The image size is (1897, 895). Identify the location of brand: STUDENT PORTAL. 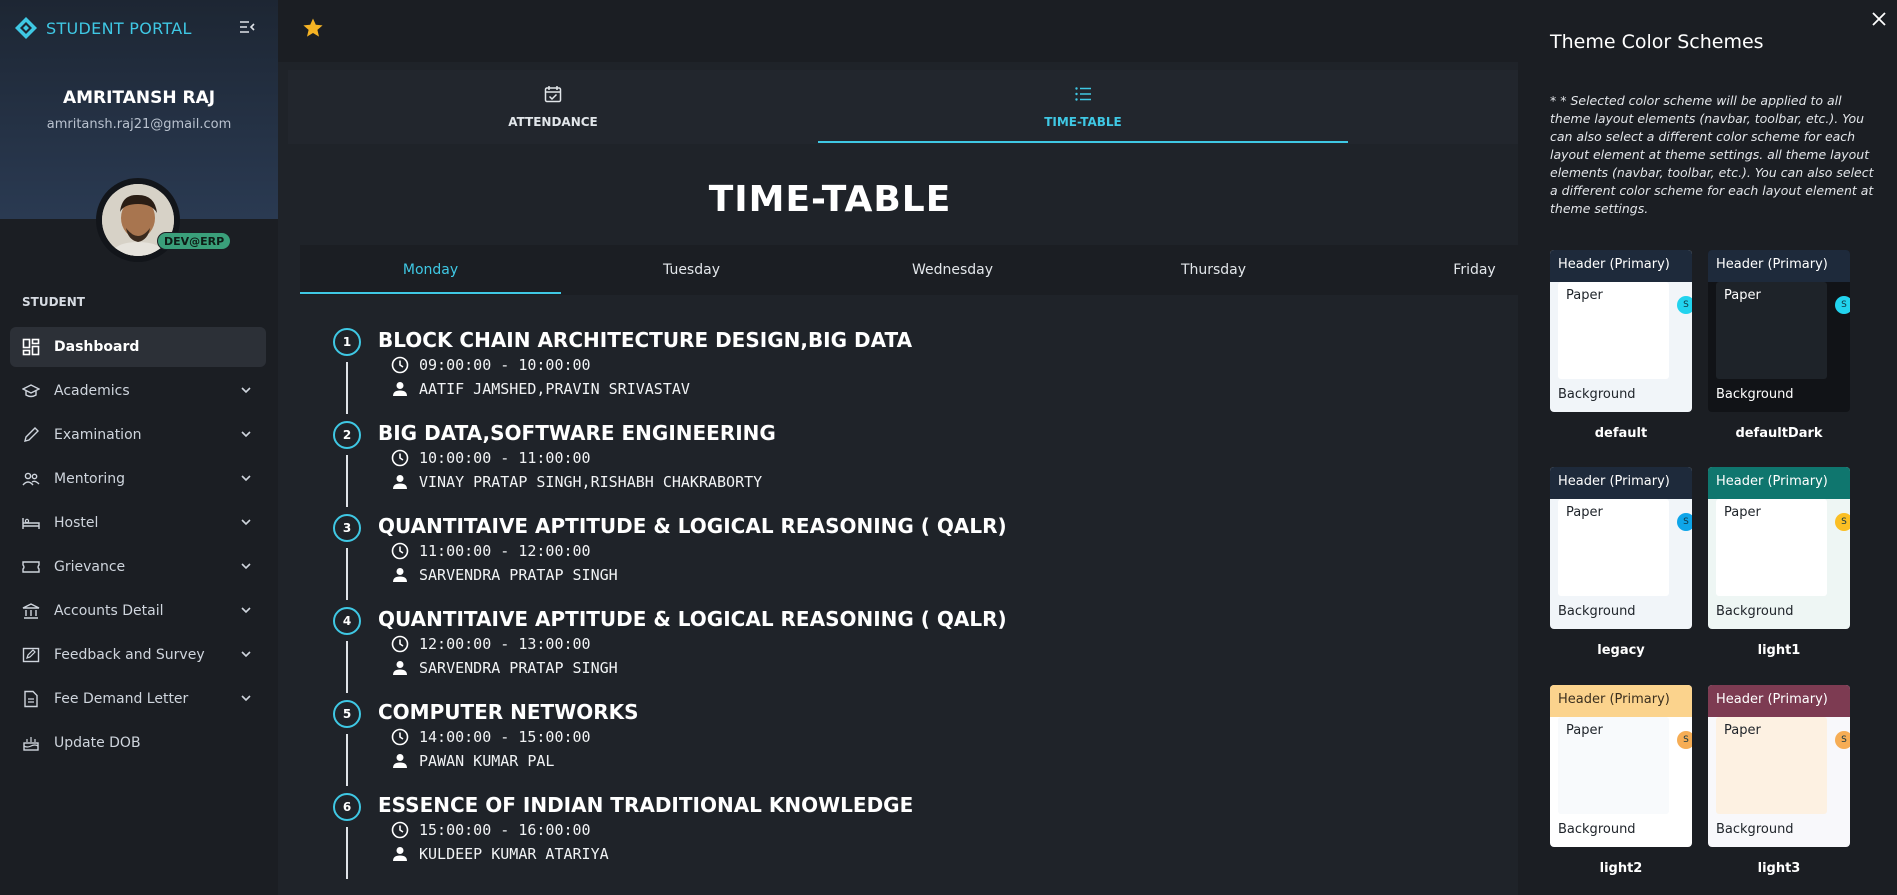
(103, 28).